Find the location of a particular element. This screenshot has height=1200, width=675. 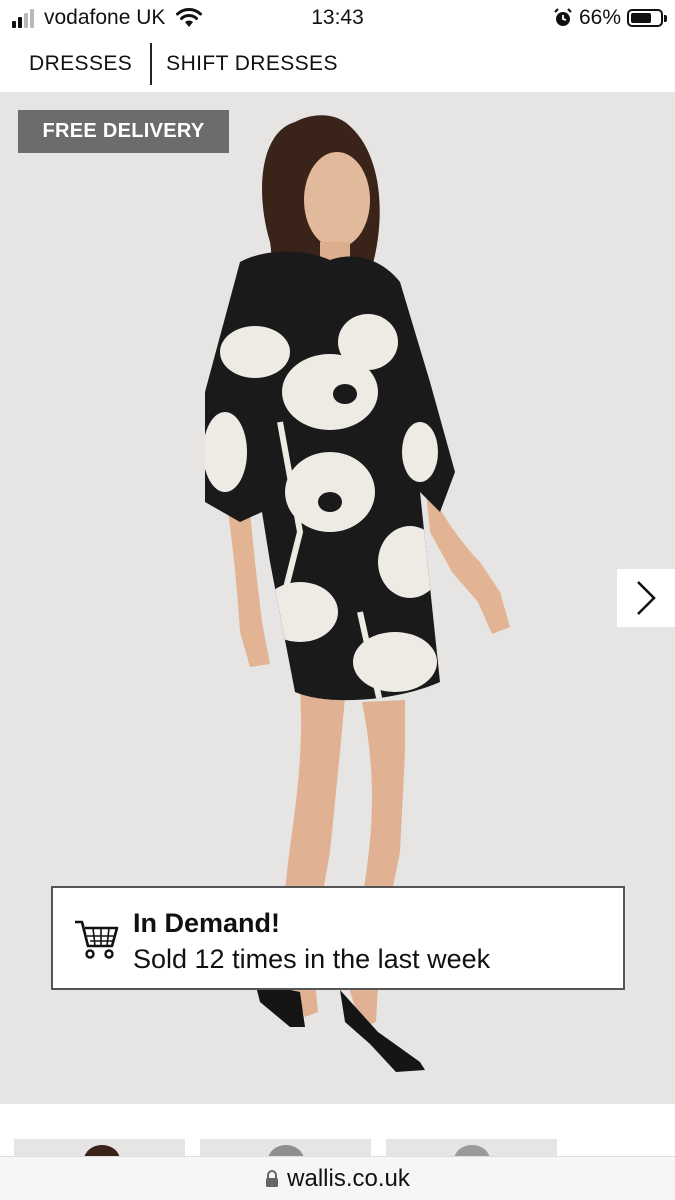

browser-url-bar: wallis.co.uk is located at coordinates (337, 1178).